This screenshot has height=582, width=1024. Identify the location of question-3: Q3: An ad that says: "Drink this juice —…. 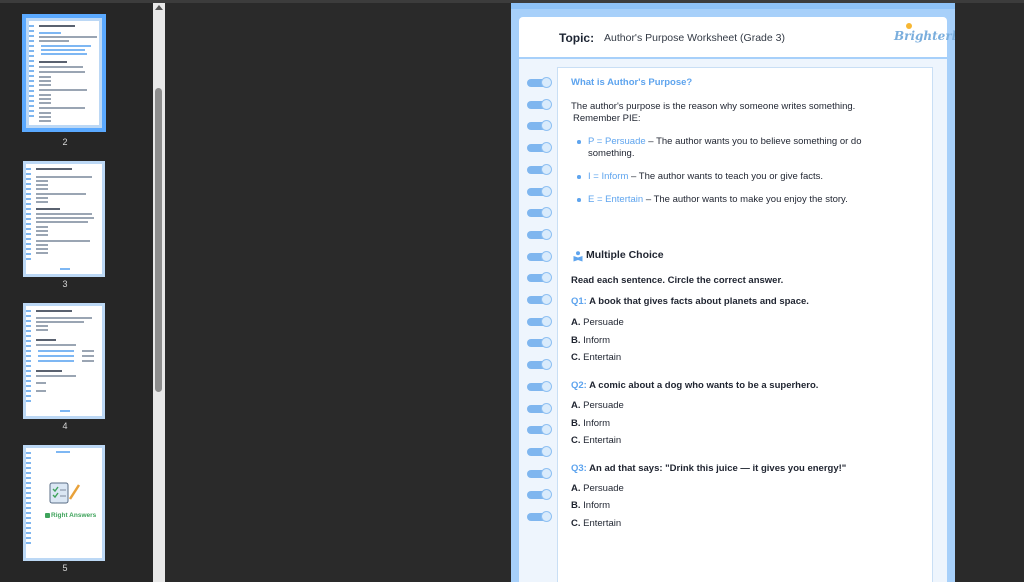
(709, 468).